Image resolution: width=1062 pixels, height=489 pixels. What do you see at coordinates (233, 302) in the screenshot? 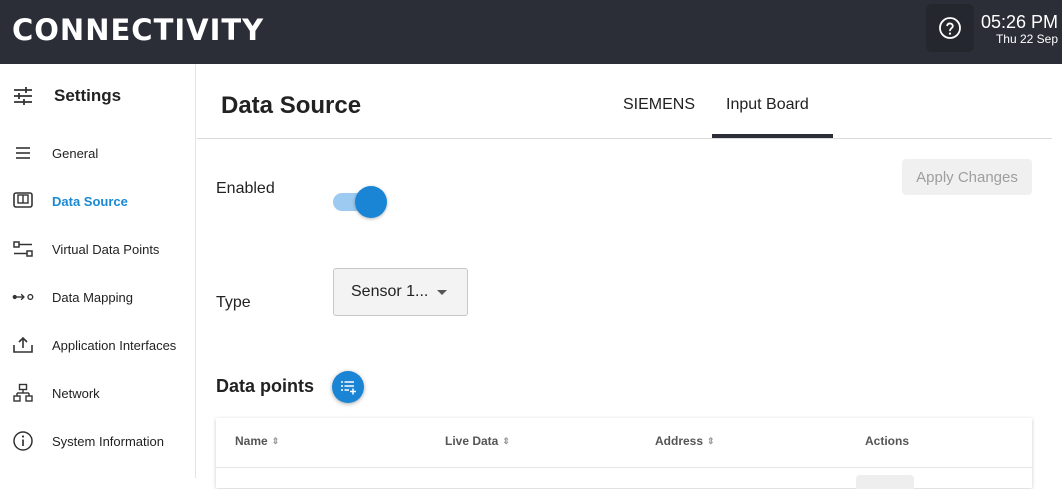
I see `type-label: Type` at bounding box center [233, 302].